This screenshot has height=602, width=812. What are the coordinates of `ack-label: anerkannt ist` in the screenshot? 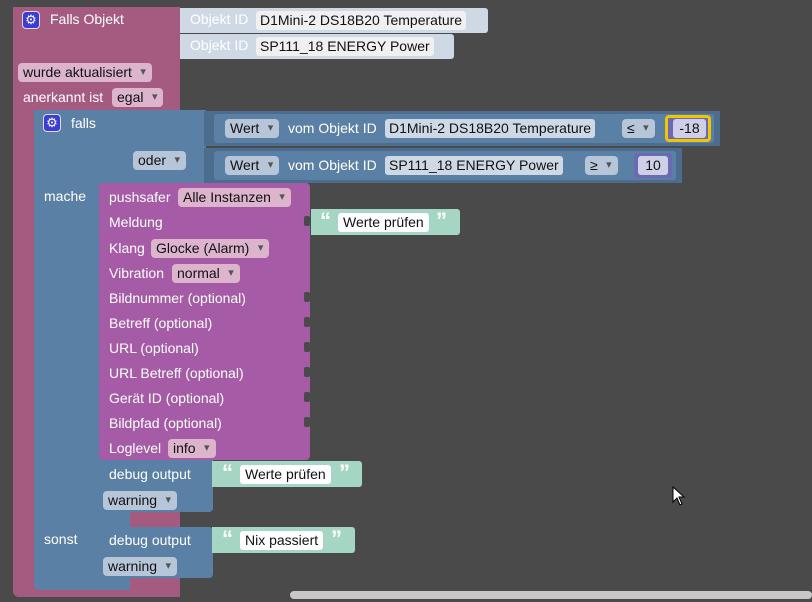 It's located at (63, 97).